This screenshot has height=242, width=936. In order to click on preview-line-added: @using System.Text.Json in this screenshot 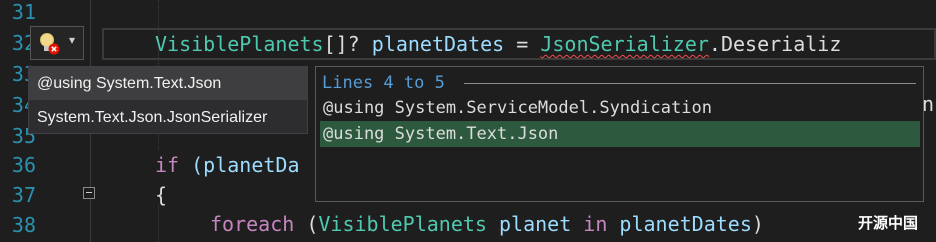, I will do `click(620, 134)`.